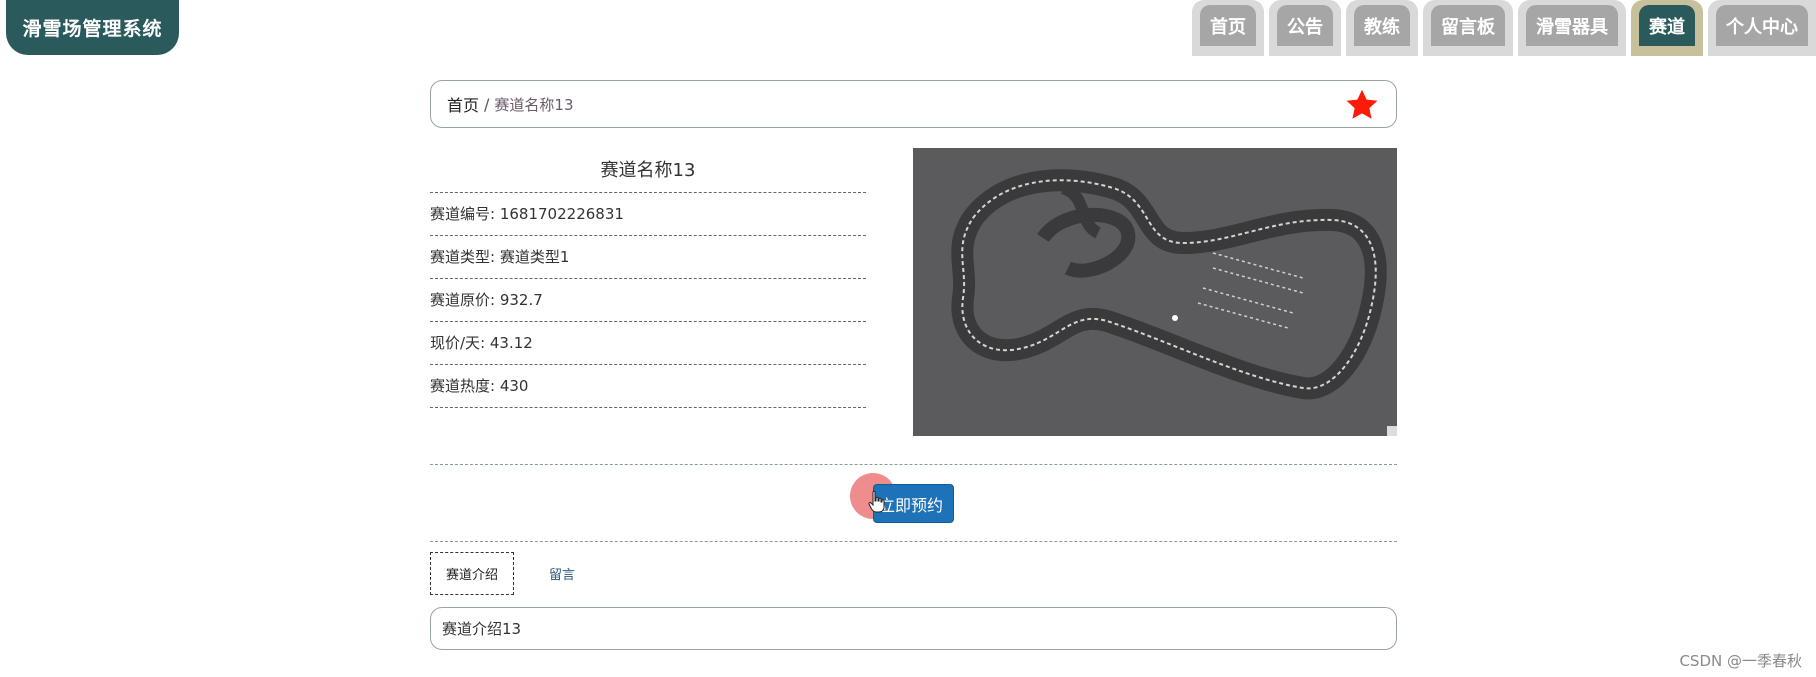 This screenshot has width=1816, height=677. Describe the element at coordinates (463, 104) in the screenshot. I see `breadcrumb-home-link: 首页` at that location.